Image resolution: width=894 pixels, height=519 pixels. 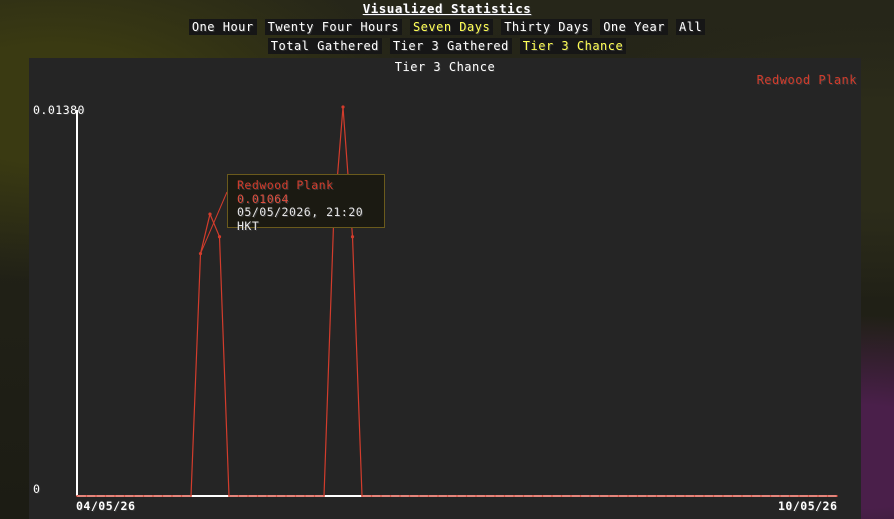 What do you see at coordinates (285, 185) in the screenshot?
I see `tooltip-series-name: Redwood Plank` at bounding box center [285, 185].